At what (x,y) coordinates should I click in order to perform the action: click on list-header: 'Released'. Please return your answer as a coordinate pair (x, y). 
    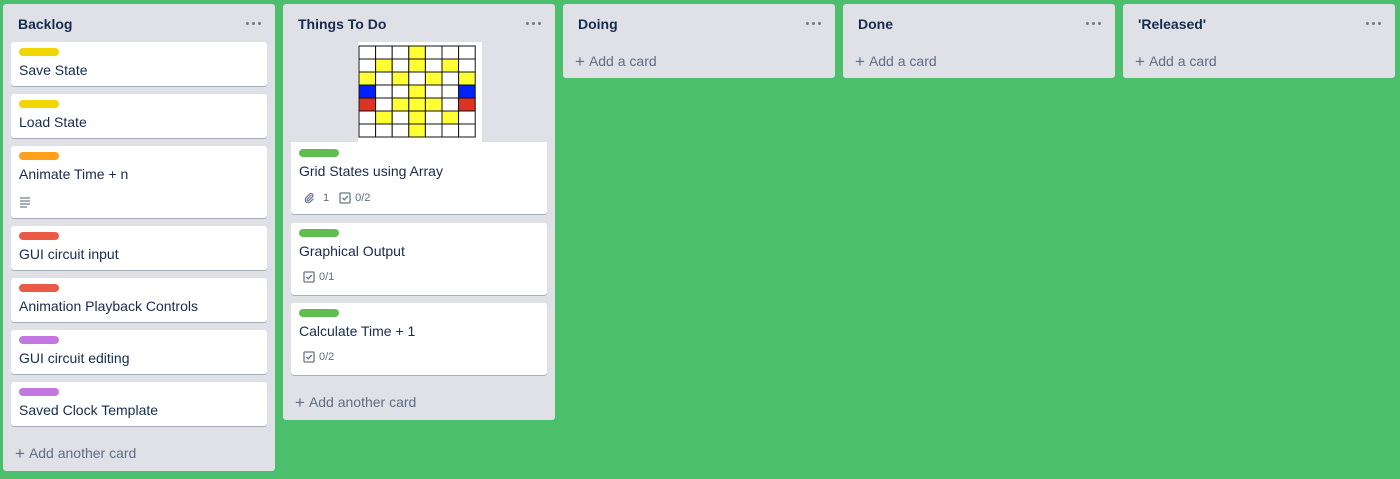
    Looking at the image, I should click on (1259, 24).